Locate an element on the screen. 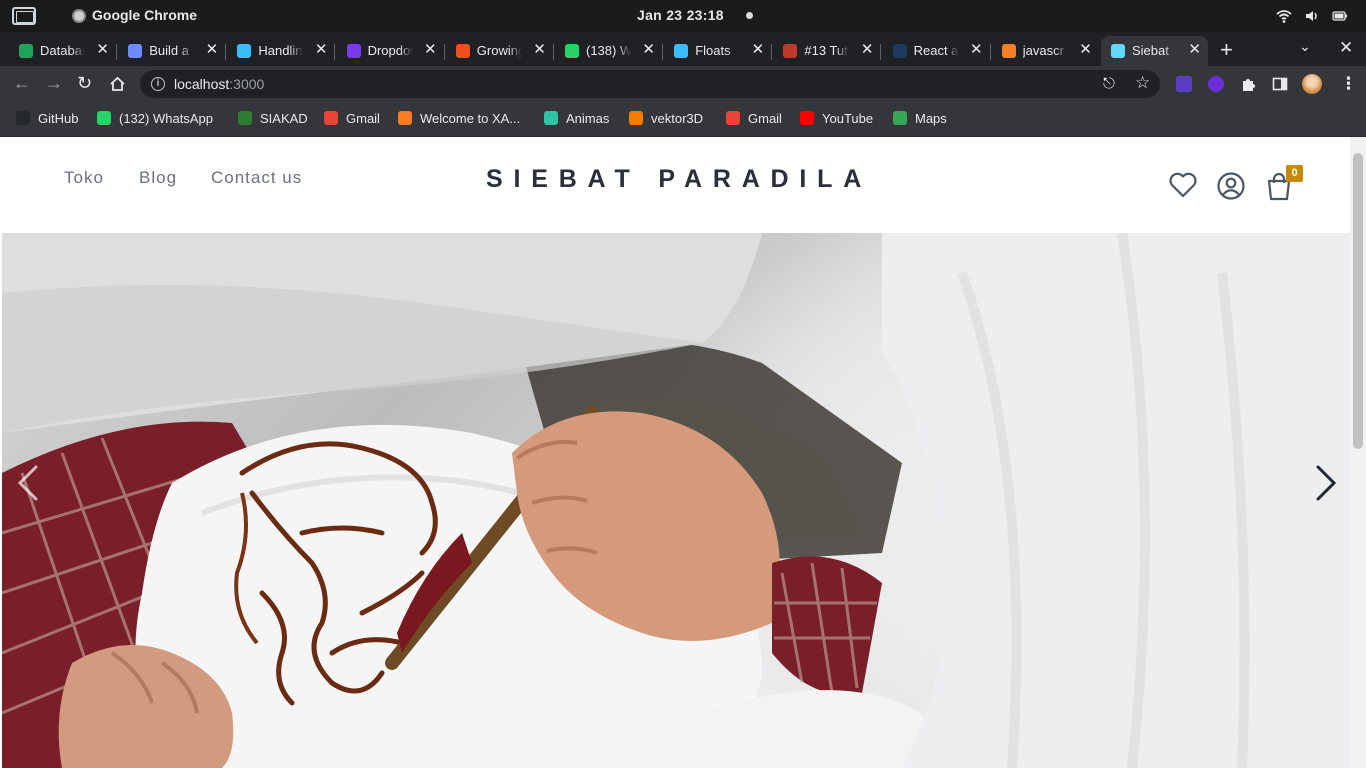  account-user-icon is located at coordinates (1231, 186).